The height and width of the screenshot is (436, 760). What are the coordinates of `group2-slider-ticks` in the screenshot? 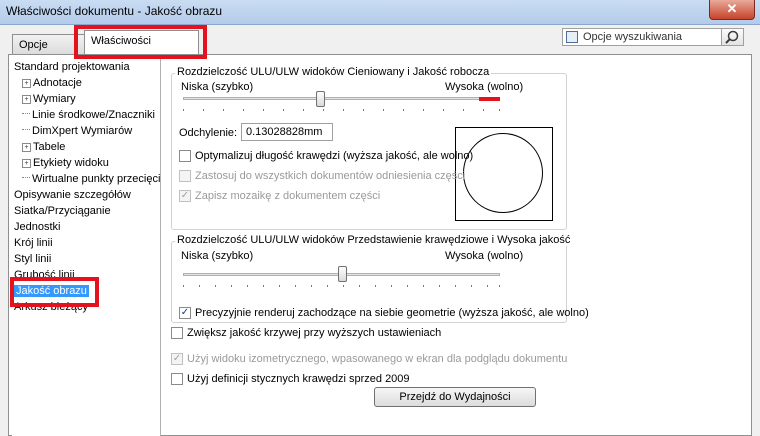 It's located at (341, 286).